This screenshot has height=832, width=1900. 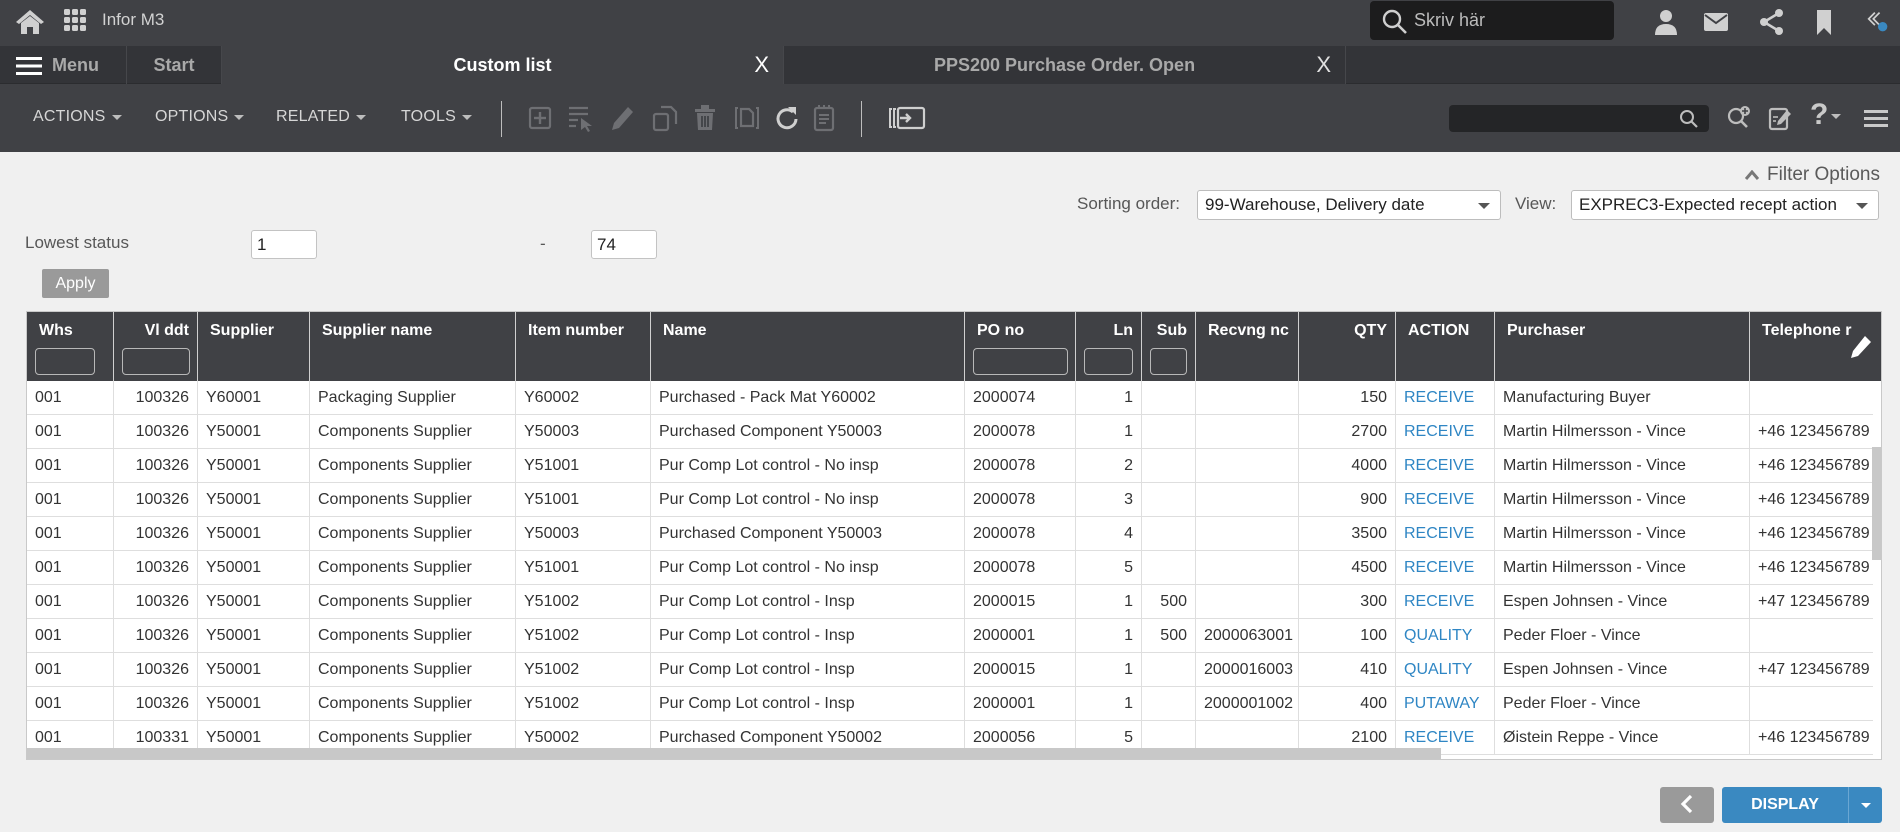 What do you see at coordinates (583, 432) in the screenshot?
I see `table-cell: Y50003` at bounding box center [583, 432].